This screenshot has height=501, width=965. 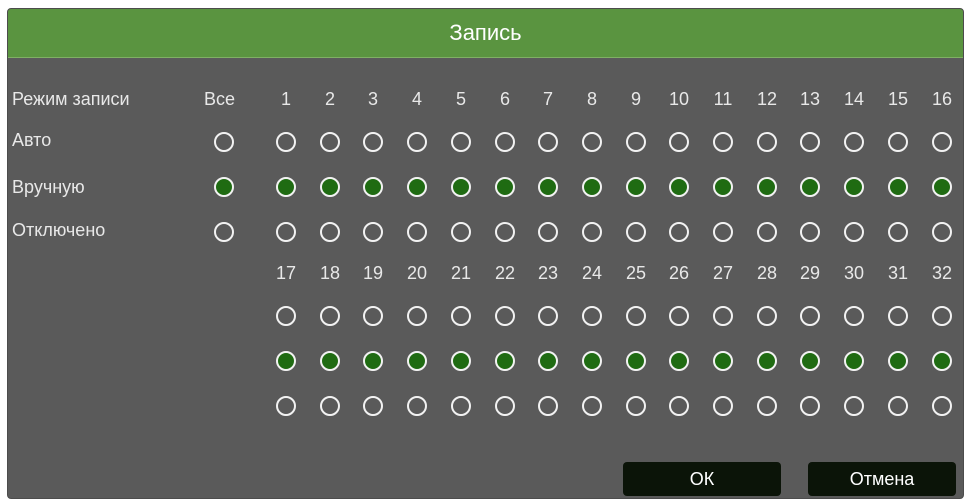 I want to click on channel-14-auto-radio, so click(x=854, y=142).